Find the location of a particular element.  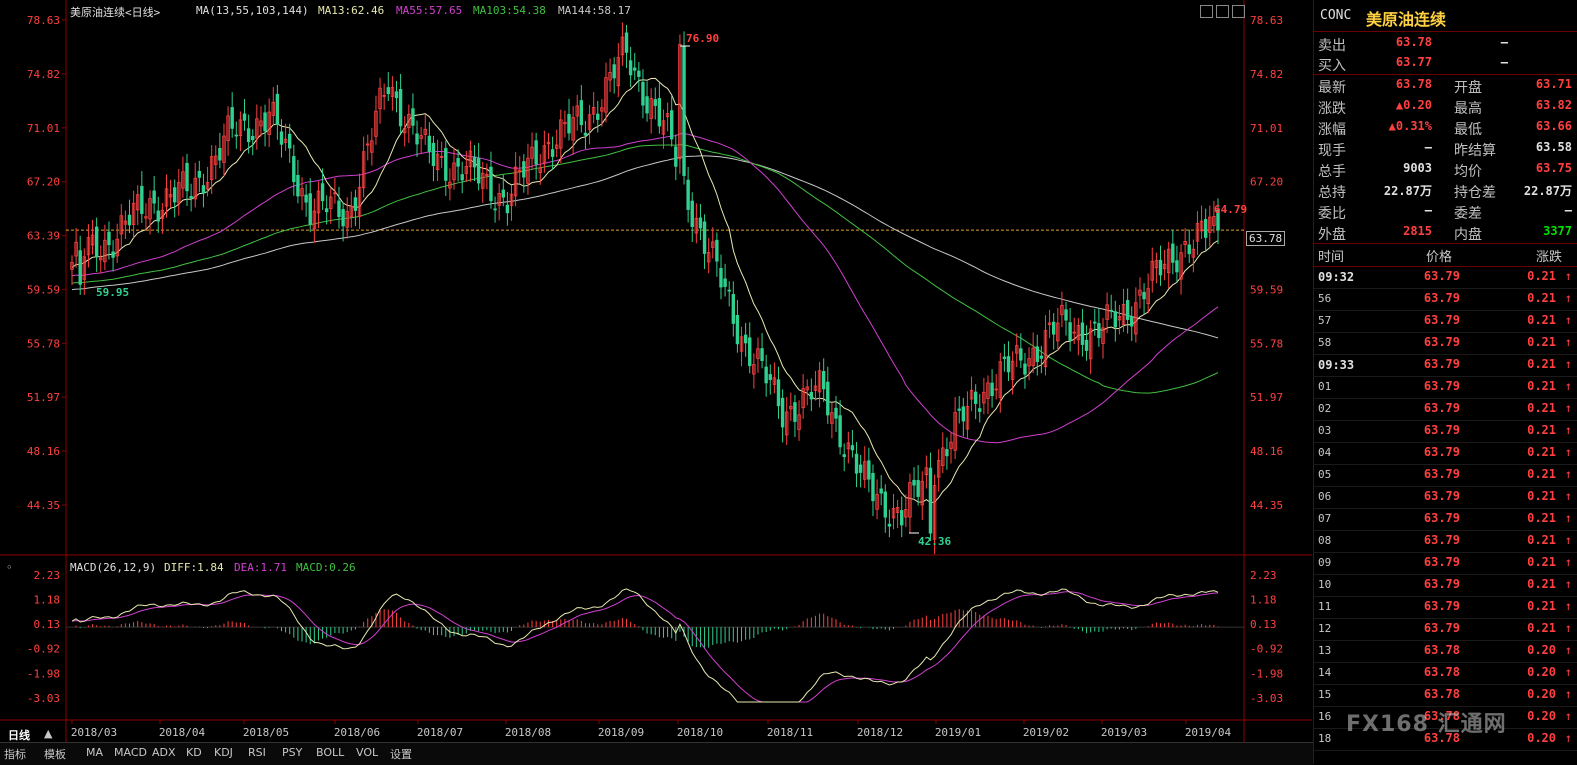

restore-icon is located at coordinates (1222, 11).